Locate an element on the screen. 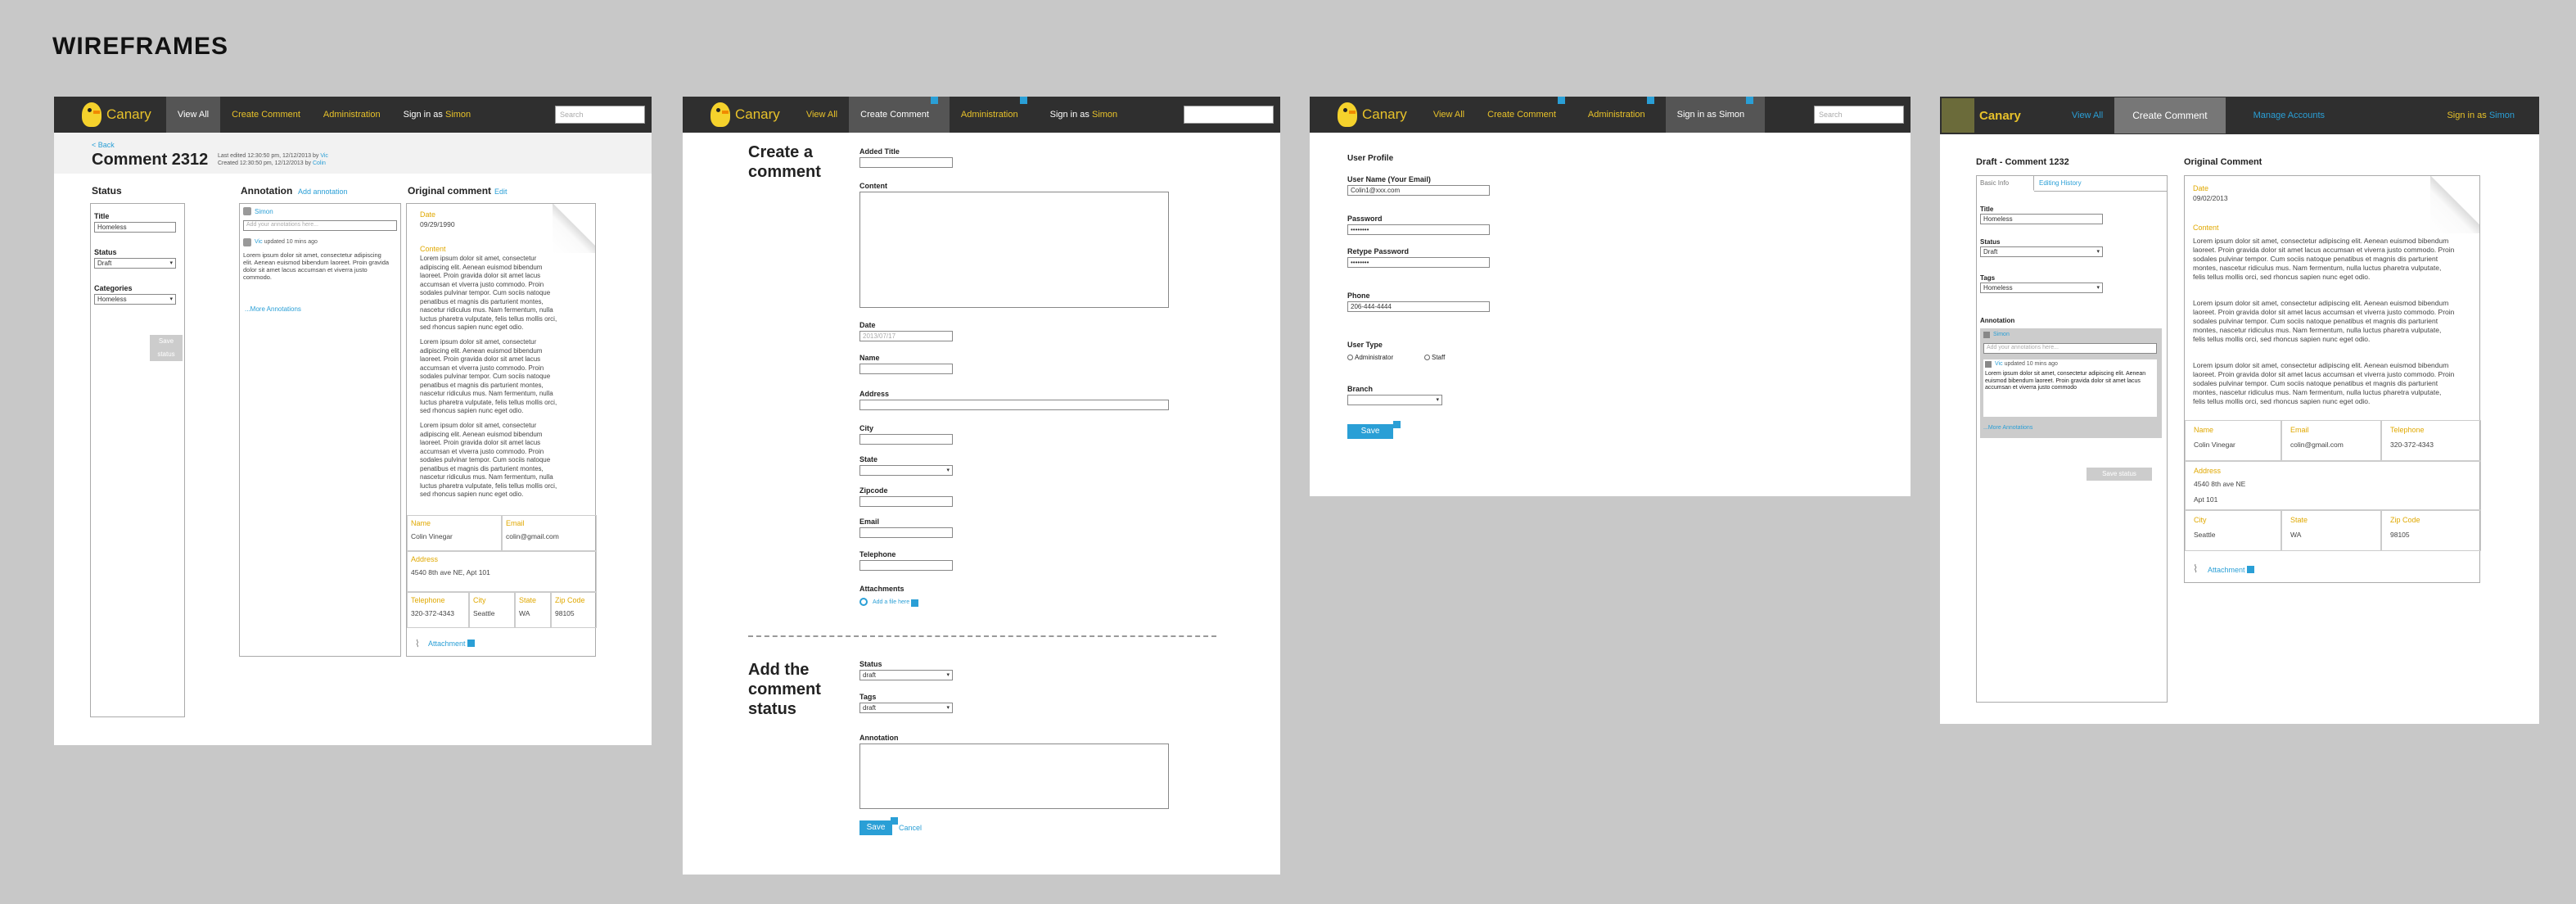  username-input: Colin1@xxx.com is located at coordinates (1418, 190).